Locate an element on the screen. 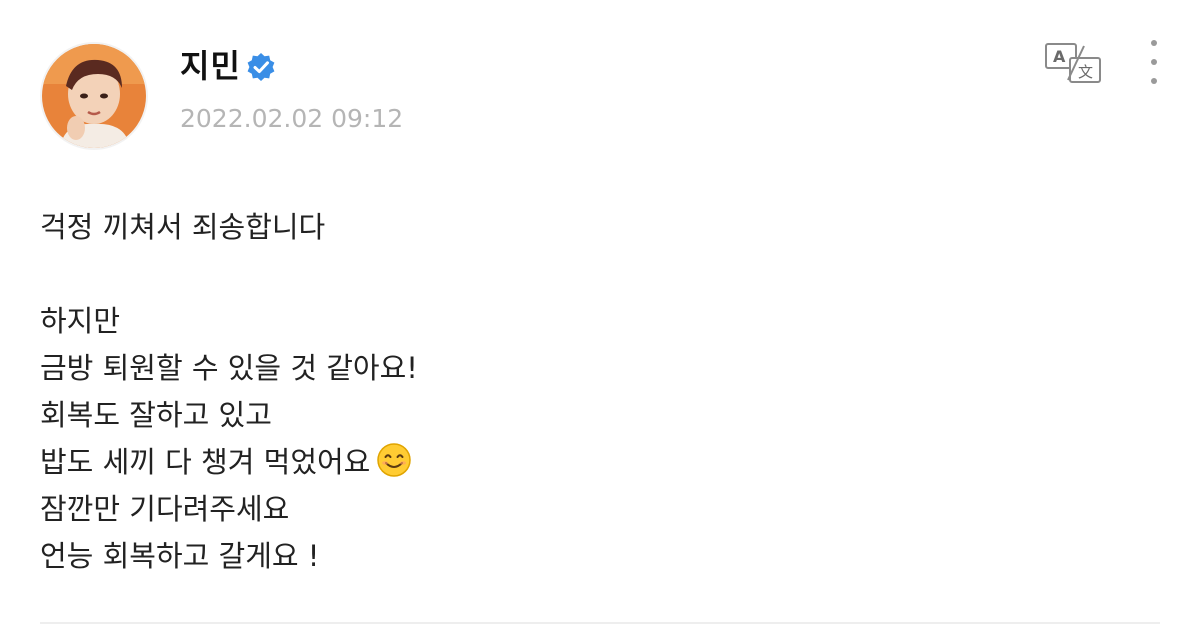 Image resolution: width=1200 pixels, height=627 pixels. verified-badge-icon is located at coordinates (261, 67).